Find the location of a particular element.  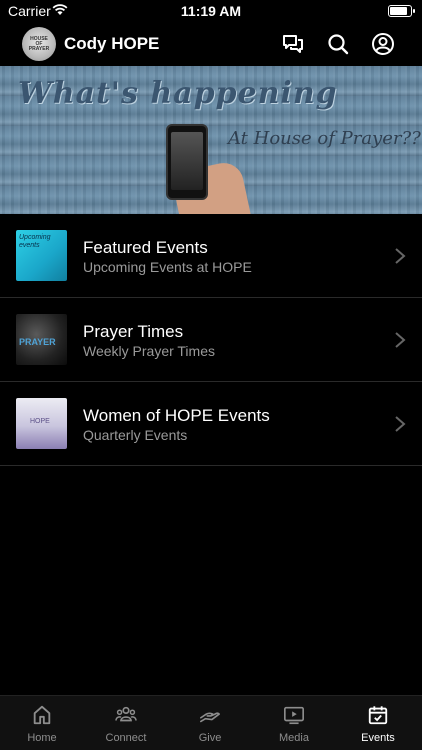

list-item-title: Featured Events is located at coordinates (145, 247).